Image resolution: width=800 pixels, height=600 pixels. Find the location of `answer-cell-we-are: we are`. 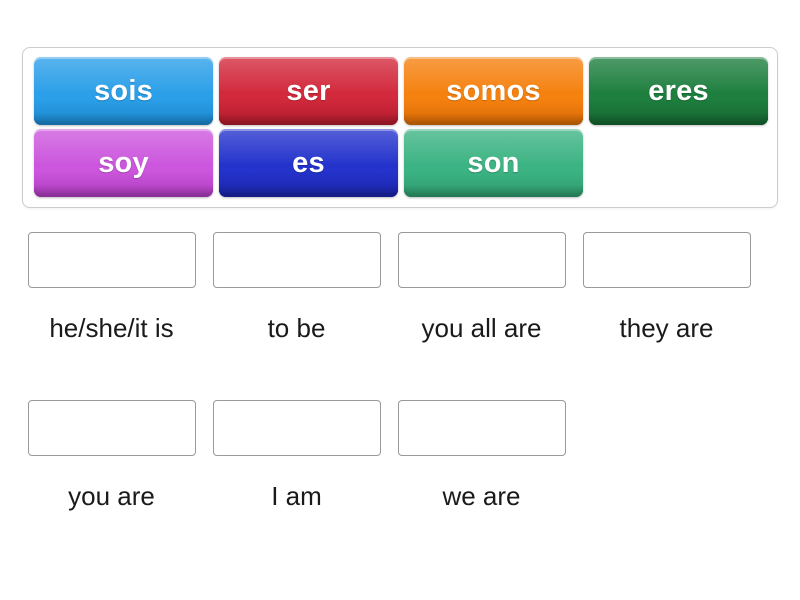

answer-cell-we-are: we are is located at coordinates (481, 454).